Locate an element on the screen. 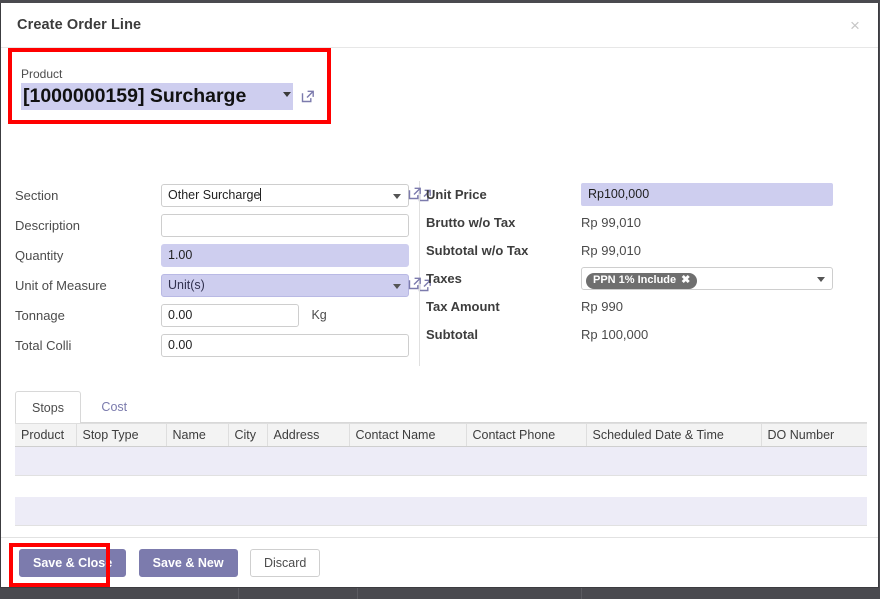 This screenshot has height=599, width=880. field-row-unit-of-measure: Unit of Measure Unit(s) is located at coordinates (223, 285).